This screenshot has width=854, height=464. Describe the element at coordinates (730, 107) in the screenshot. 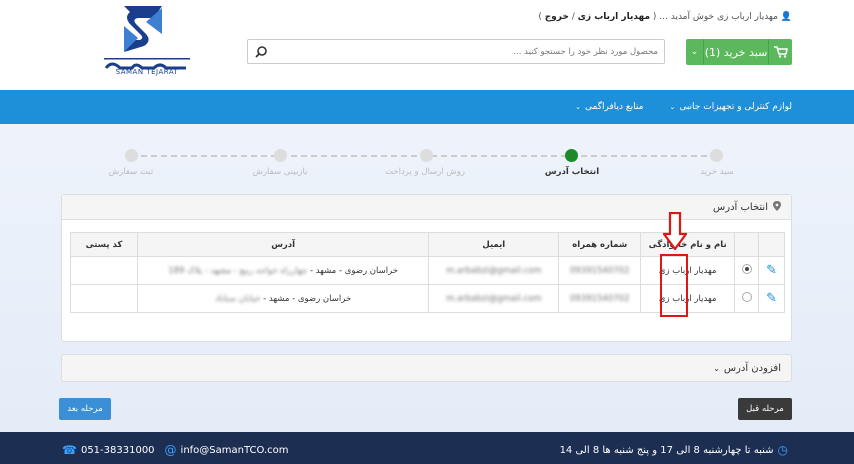

I see `nav-item-controls: لوازم کنترلی و تجهیزات جانبی⌄` at that location.